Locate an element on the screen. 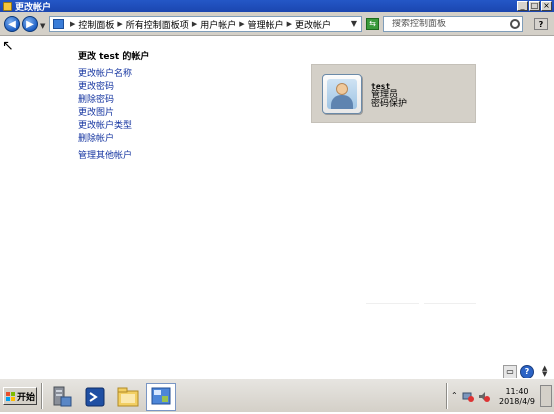 The height and width of the screenshot is (414, 554). control-panel-taskbar-icon is located at coordinates (161, 397).